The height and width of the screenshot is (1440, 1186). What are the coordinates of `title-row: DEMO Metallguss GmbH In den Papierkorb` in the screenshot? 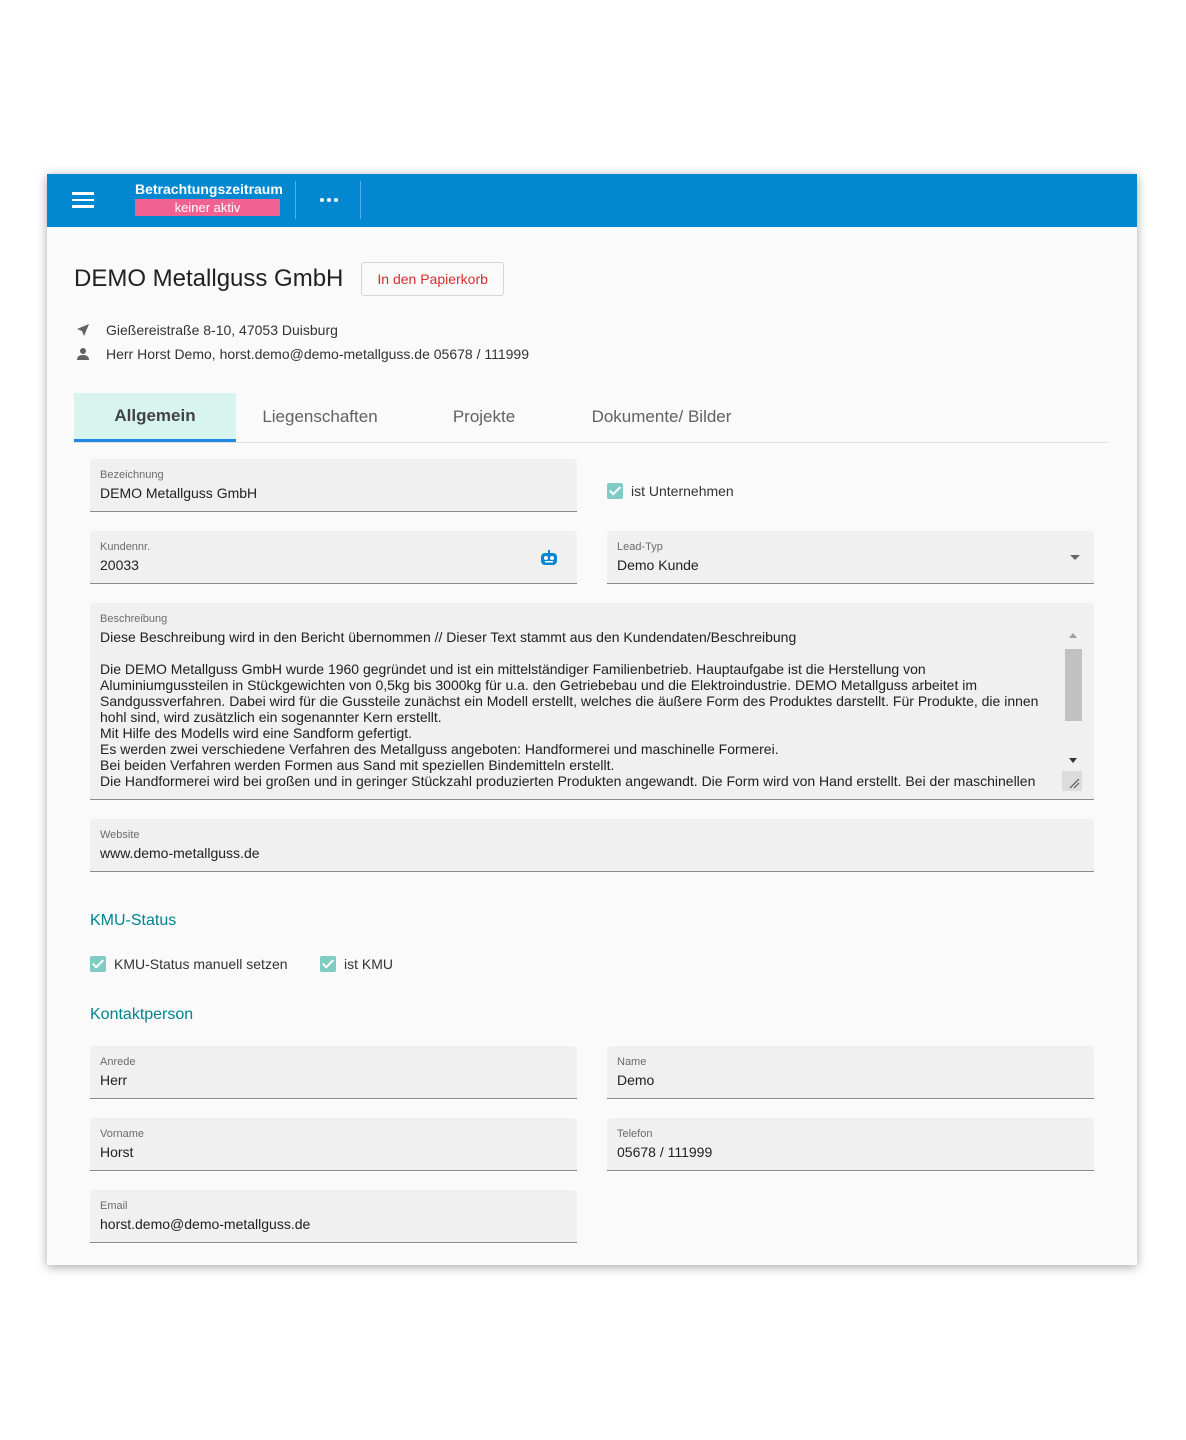 It's located at (289, 279).